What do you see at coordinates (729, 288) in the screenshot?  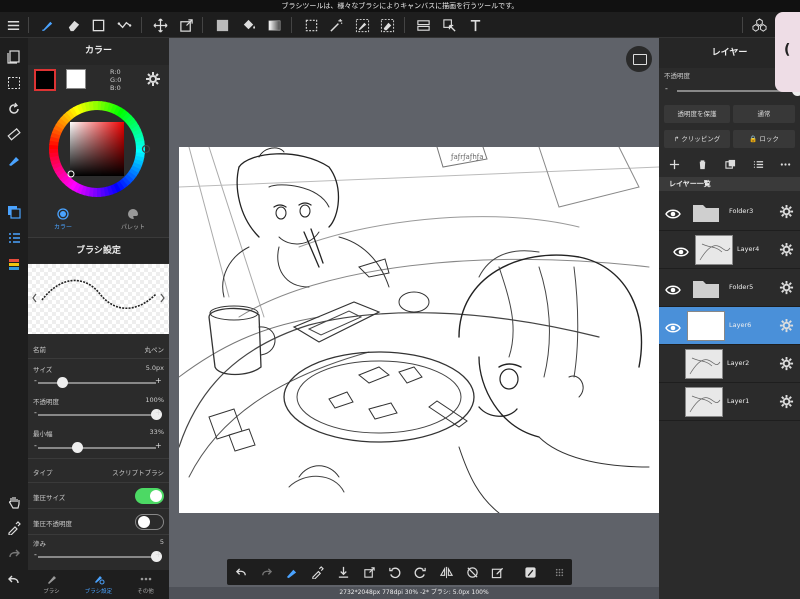 I see `layer-row: Folder5` at bounding box center [729, 288].